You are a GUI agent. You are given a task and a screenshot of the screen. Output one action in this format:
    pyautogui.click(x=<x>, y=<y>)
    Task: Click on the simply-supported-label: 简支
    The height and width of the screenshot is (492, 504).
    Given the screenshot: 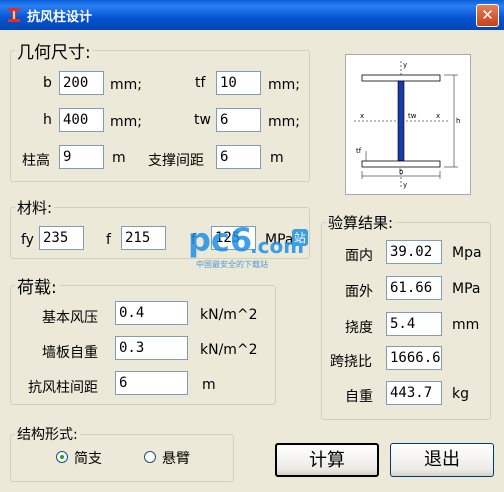 What is the action you would take?
    pyautogui.click(x=88, y=458)
    